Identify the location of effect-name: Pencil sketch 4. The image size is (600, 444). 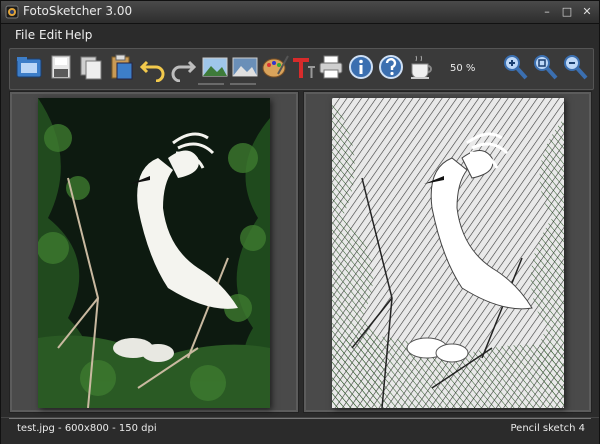
(548, 428).